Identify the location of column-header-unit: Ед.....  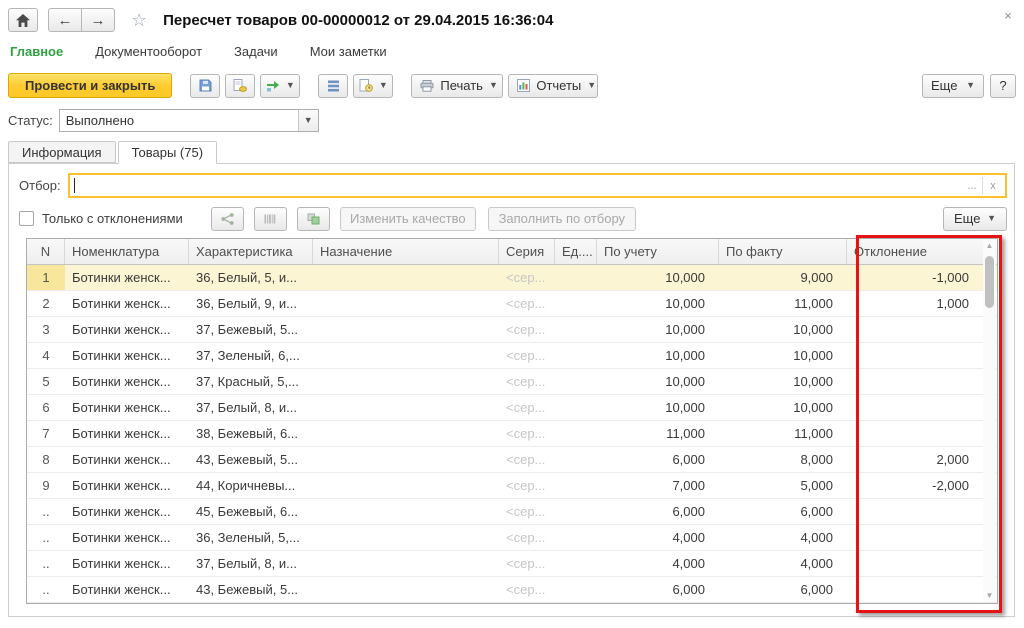
(576, 251).